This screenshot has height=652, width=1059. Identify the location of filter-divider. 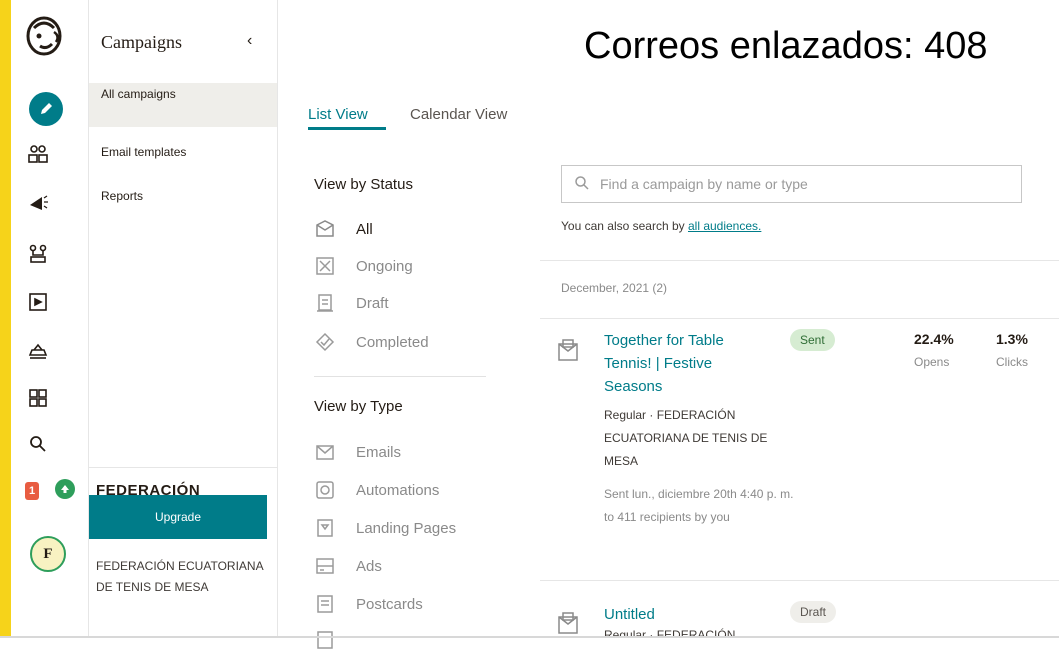
(400, 376).